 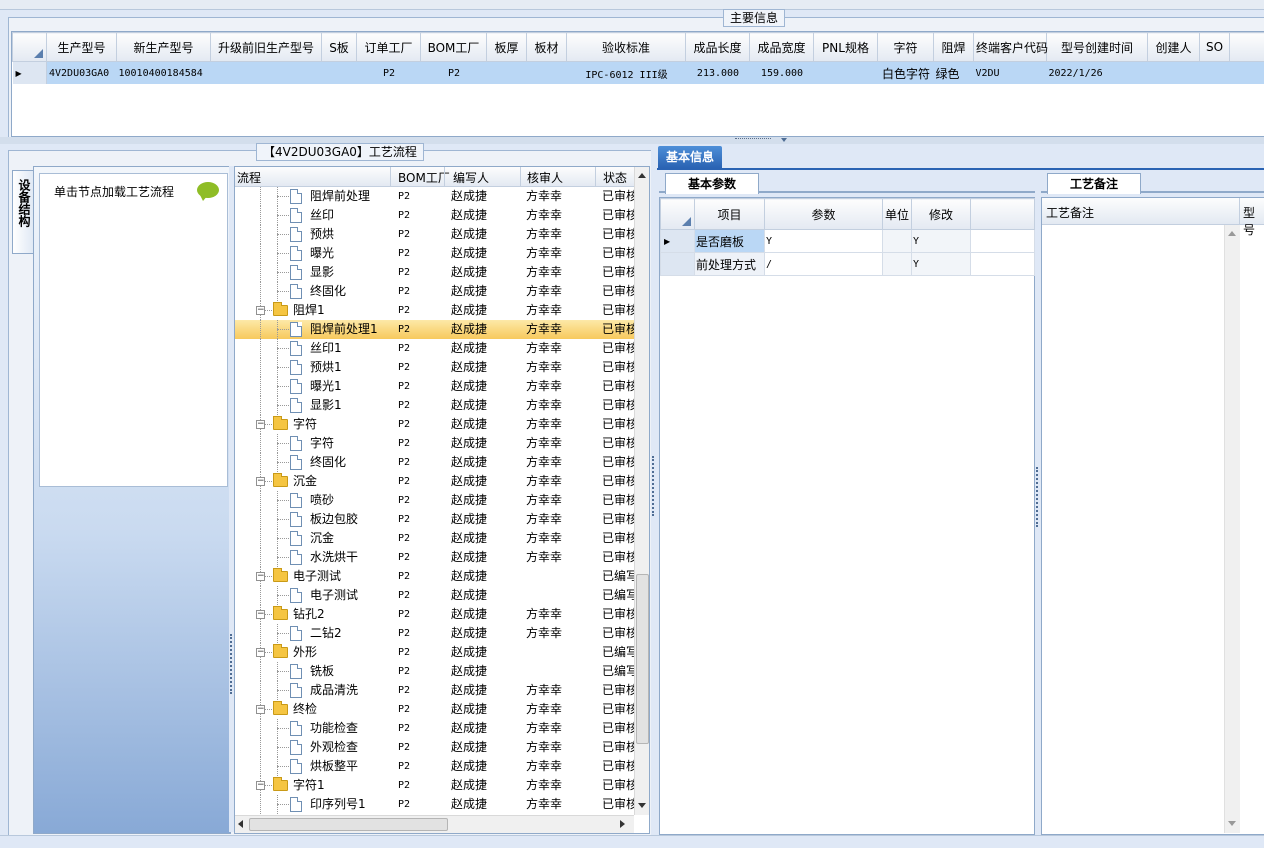 What do you see at coordinates (906, 73) in the screenshot?
I see `main-cell: 白色字符` at bounding box center [906, 73].